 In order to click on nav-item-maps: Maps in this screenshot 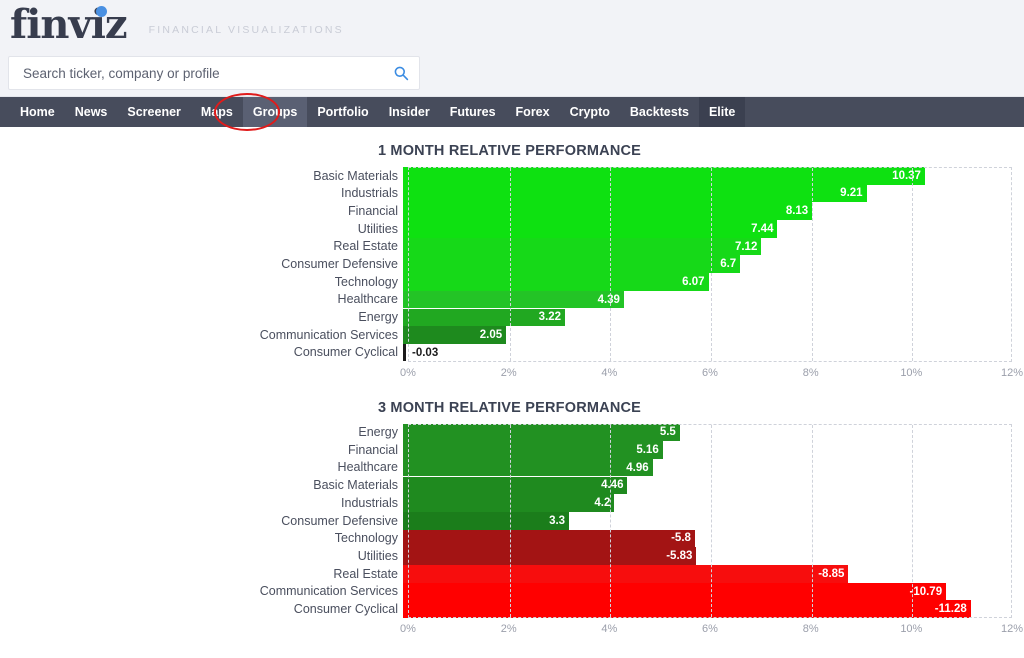, I will do `click(217, 112)`.